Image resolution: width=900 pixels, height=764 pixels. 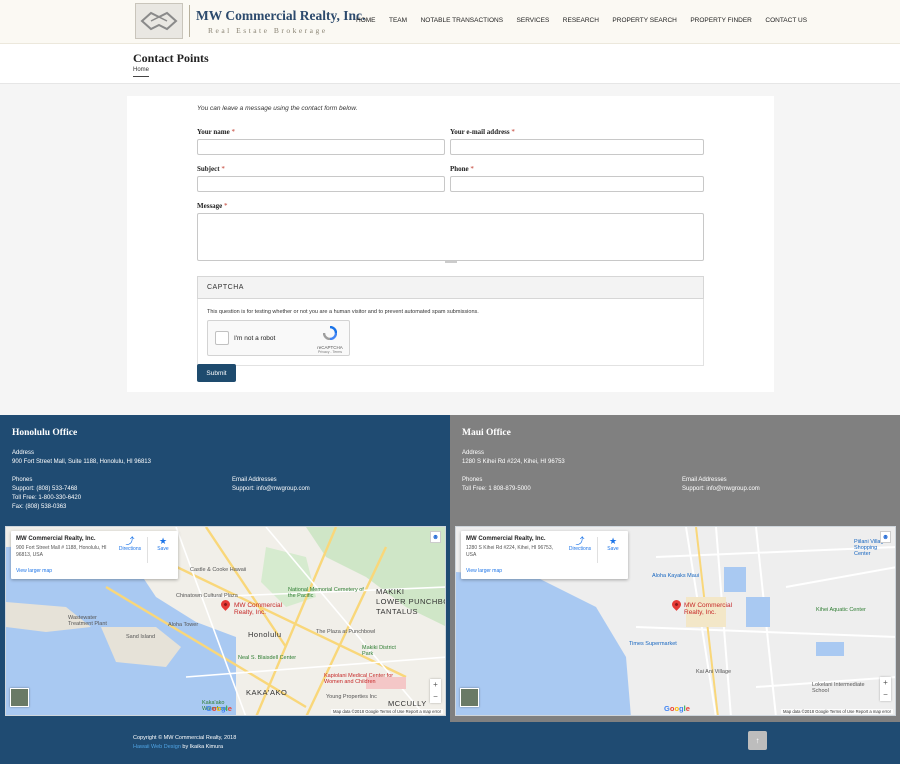 I want to click on maui-title: Maui Office, so click(x=486, y=433).